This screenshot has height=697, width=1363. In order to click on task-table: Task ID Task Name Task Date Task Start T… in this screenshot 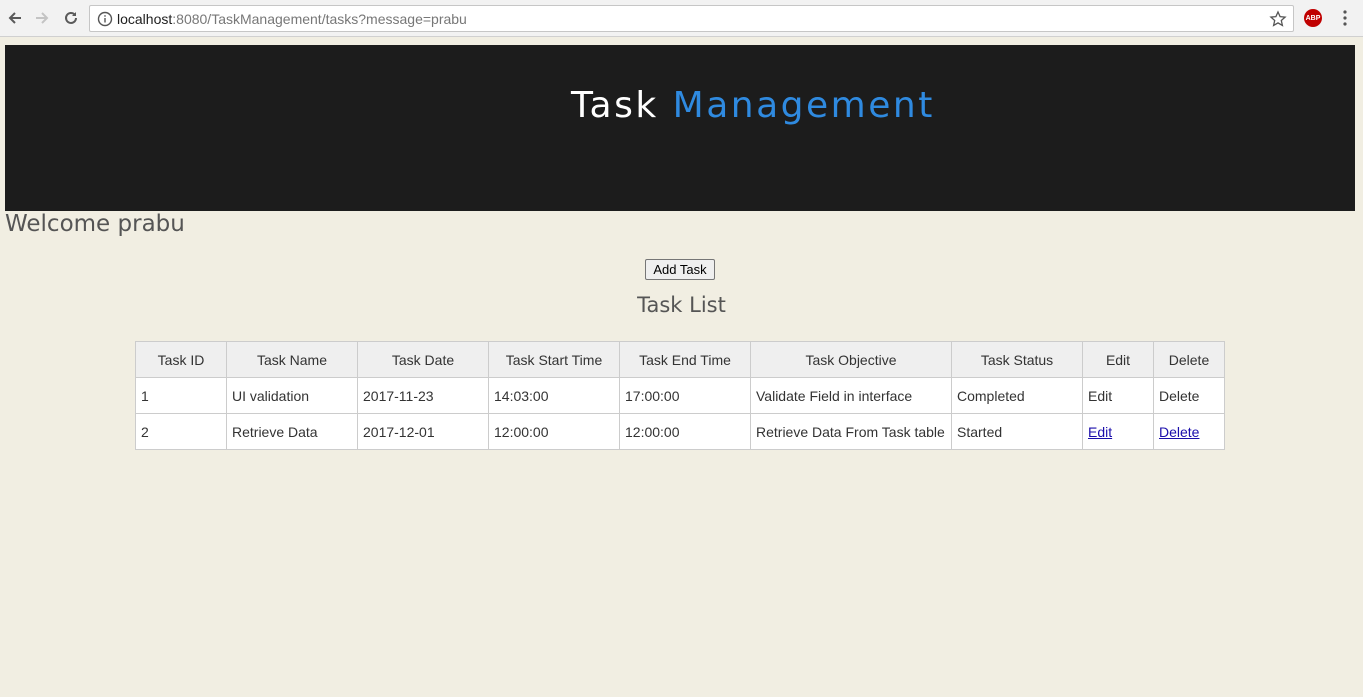, I will do `click(680, 395)`.